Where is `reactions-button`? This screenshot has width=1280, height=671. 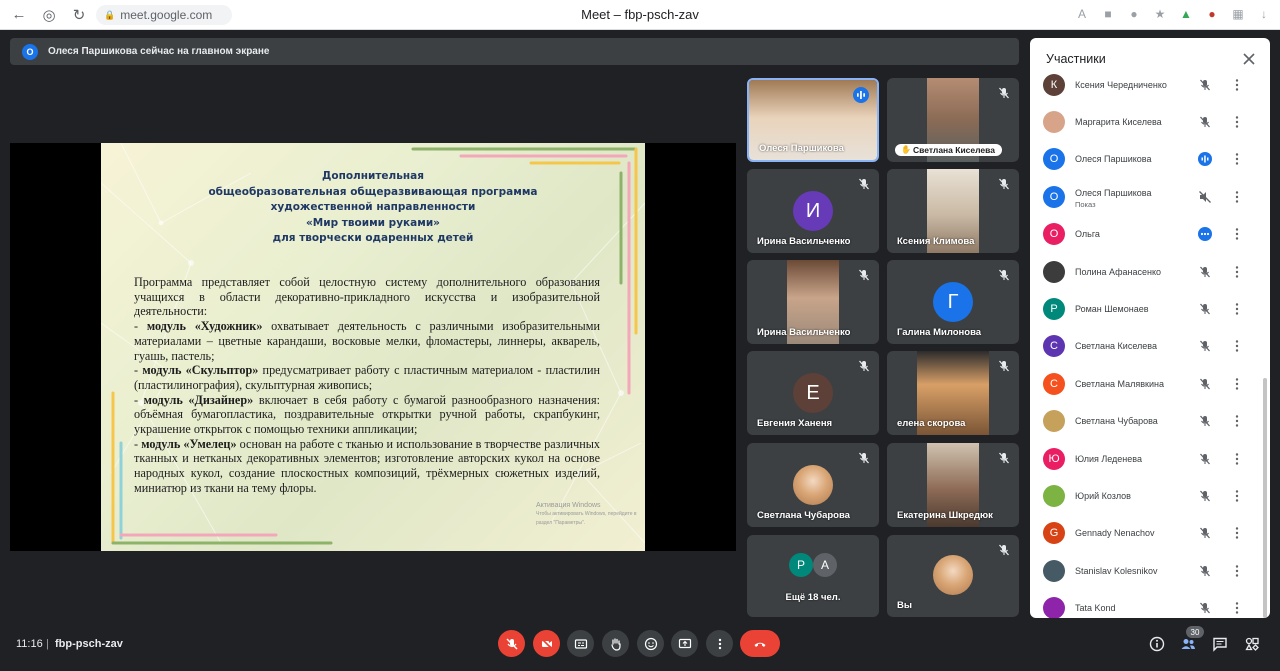 reactions-button is located at coordinates (650, 643).